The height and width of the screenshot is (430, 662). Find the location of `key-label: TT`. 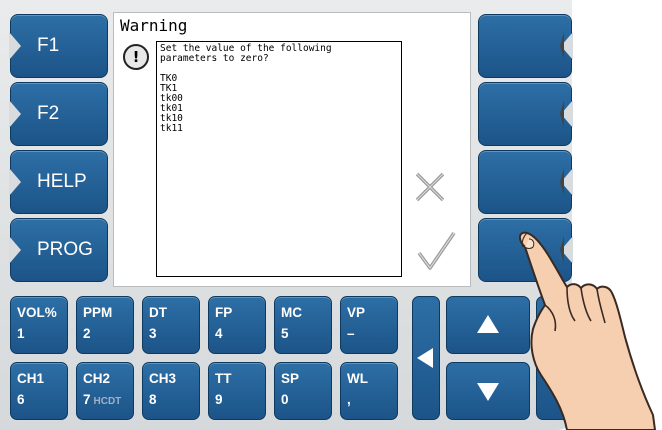

key-label: TT is located at coordinates (223, 378).